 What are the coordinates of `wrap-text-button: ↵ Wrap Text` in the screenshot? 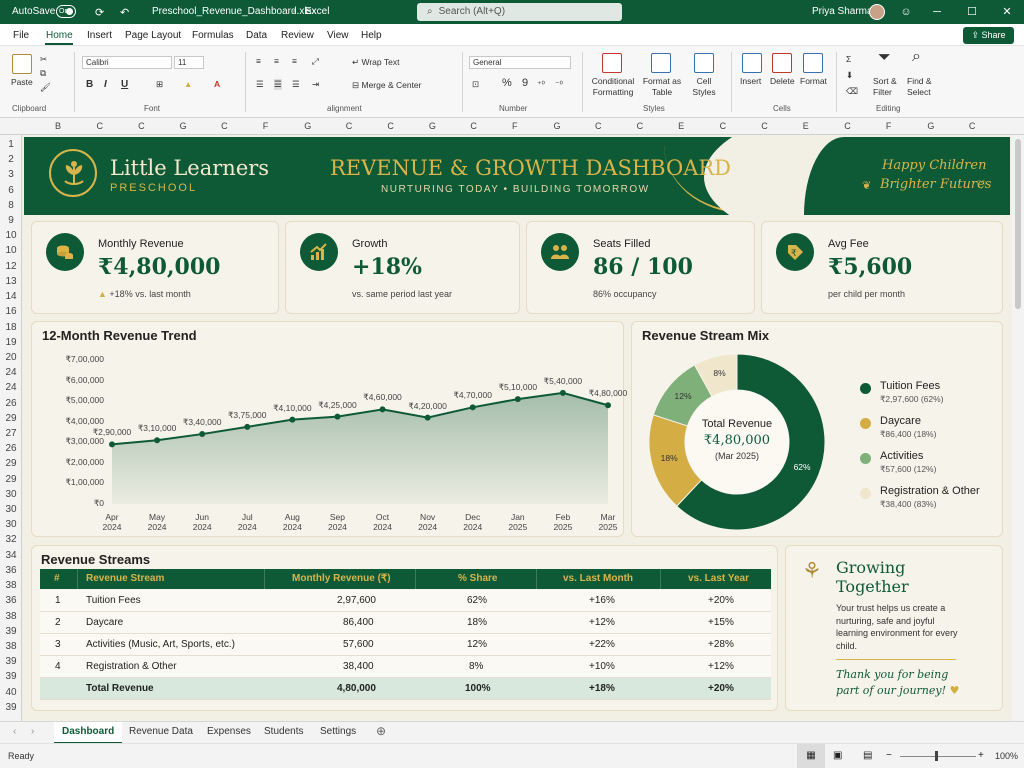 It's located at (375, 62).